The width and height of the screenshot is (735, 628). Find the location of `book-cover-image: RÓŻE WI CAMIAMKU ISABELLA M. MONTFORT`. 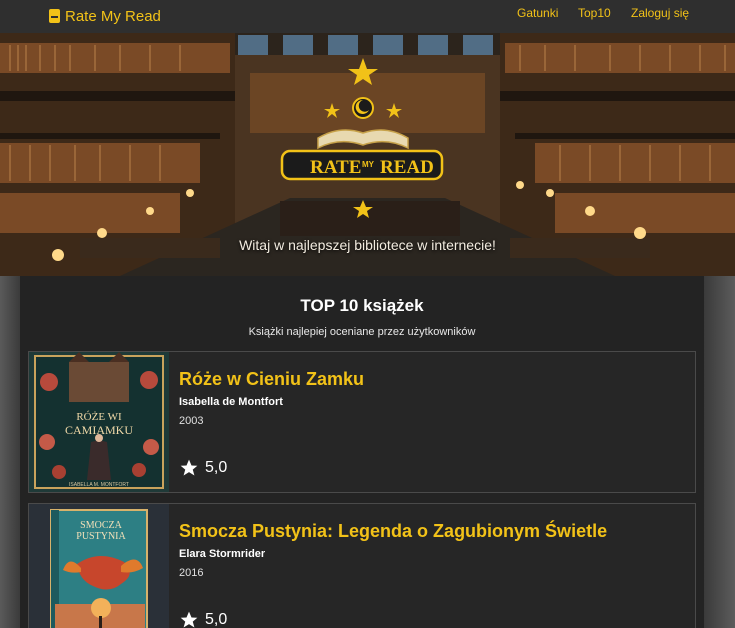

book-cover-image: RÓŻE WI CAMIAMKU ISABELLA M. MONTFORT is located at coordinates (99, 422).